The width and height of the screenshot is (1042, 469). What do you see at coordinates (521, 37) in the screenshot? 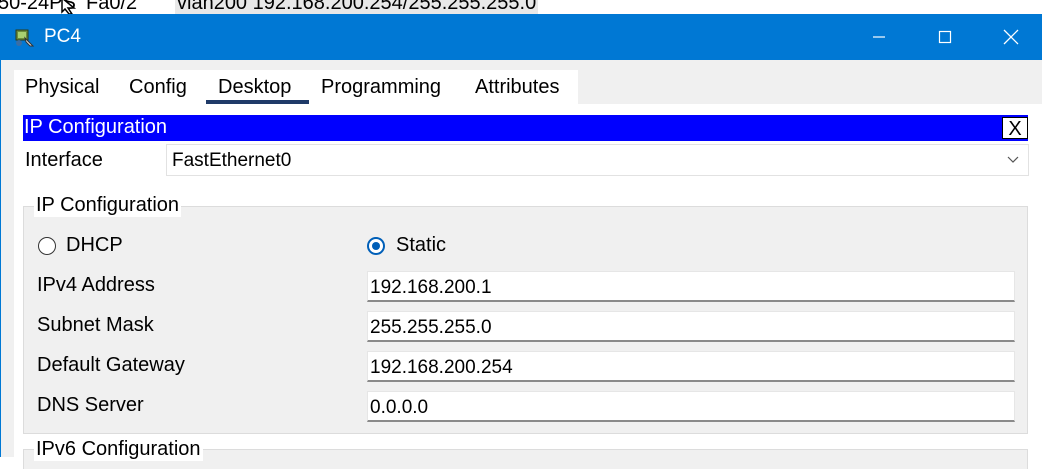
I see `title-bar: PC4` at bounding box center [521, 37].